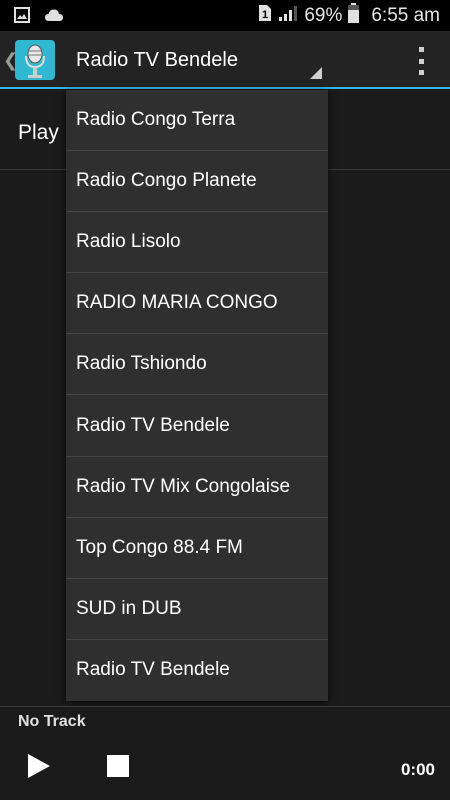 Image resolution: width=450 pixels, height=800 pixels. I want to click on microphone-app-icon, so click(35, 60).